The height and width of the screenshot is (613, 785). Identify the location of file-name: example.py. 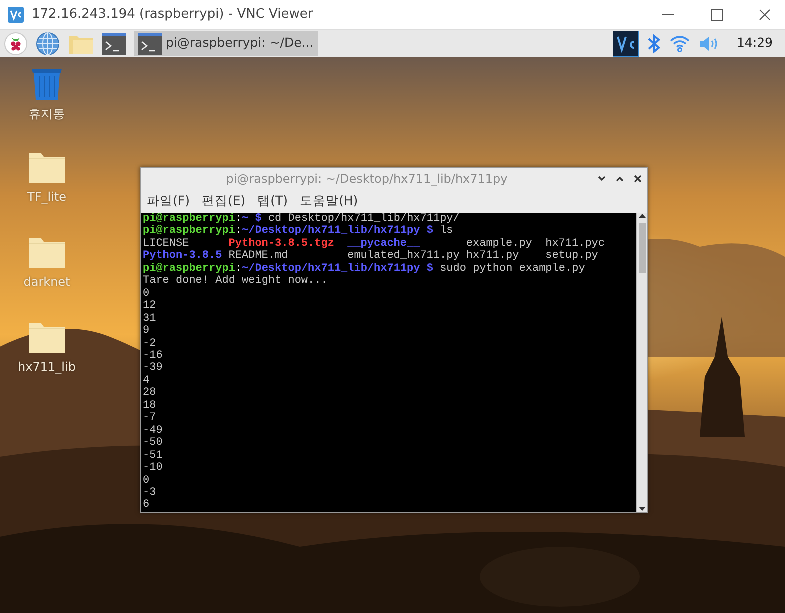
(500, 244).